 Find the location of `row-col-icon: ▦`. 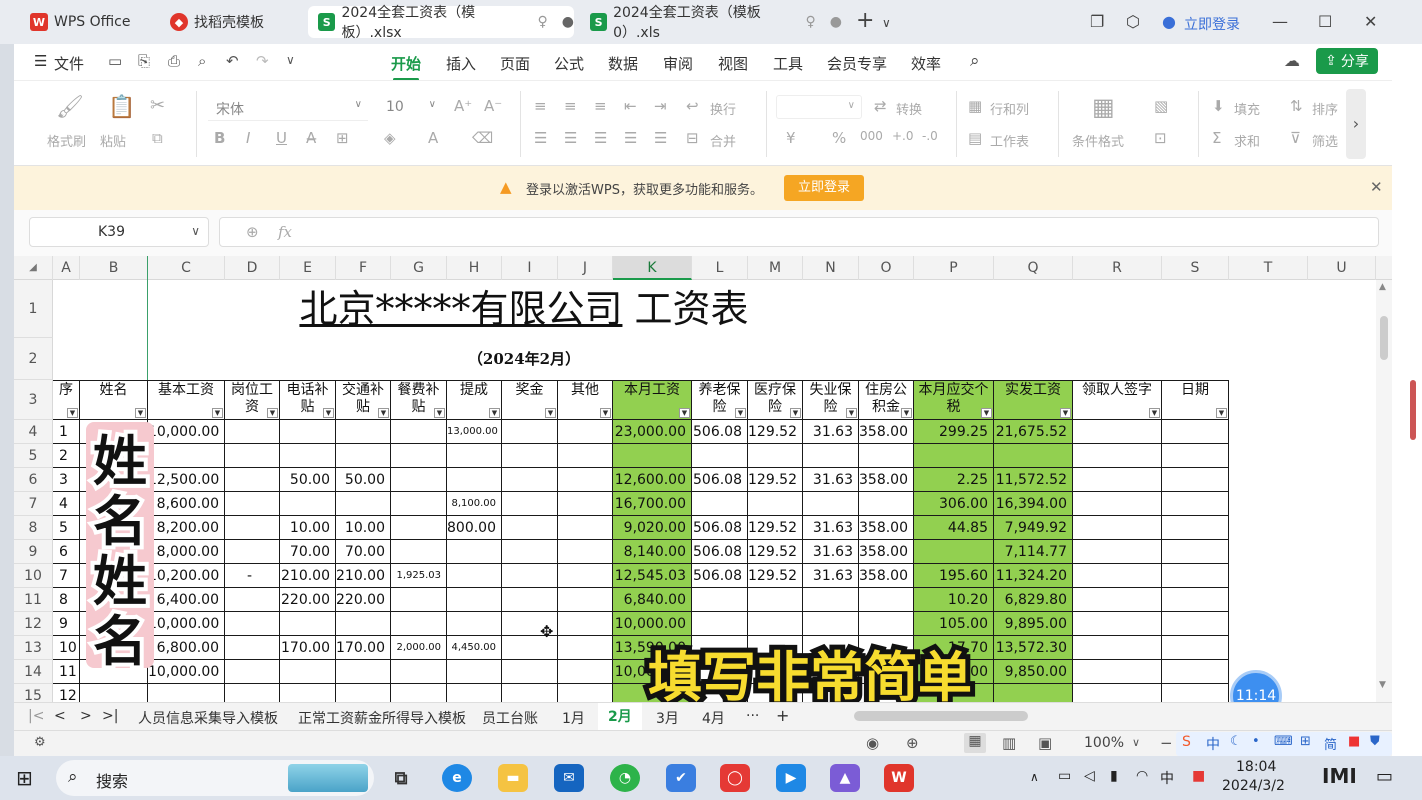

row-col-icon: ▦ is located at coordinates (975, 106).